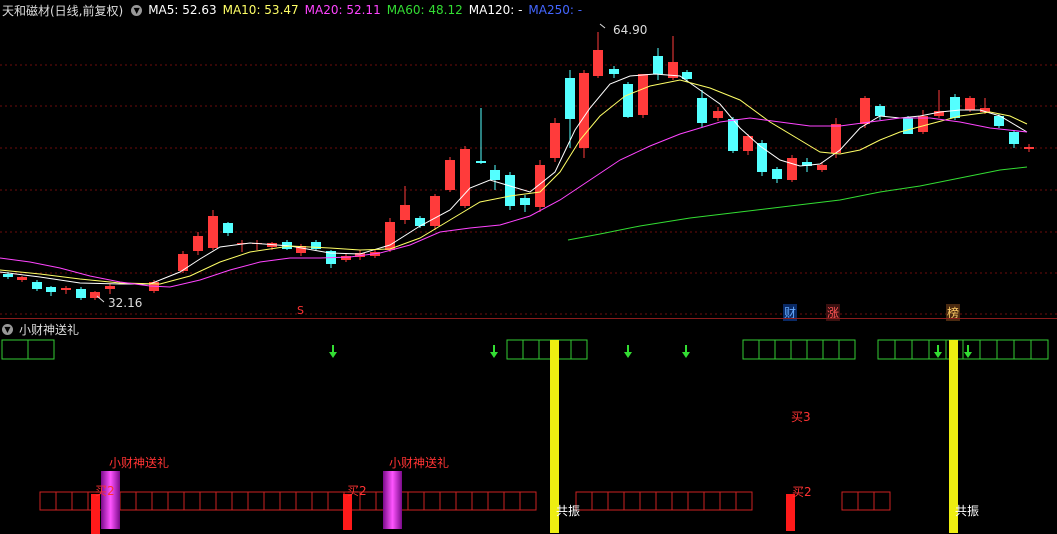 This screenshot has width=1057, height=534. Describe the element at coordinates (125, 303) in the screenshot. I see `low-price-label: 32.16` at that location.